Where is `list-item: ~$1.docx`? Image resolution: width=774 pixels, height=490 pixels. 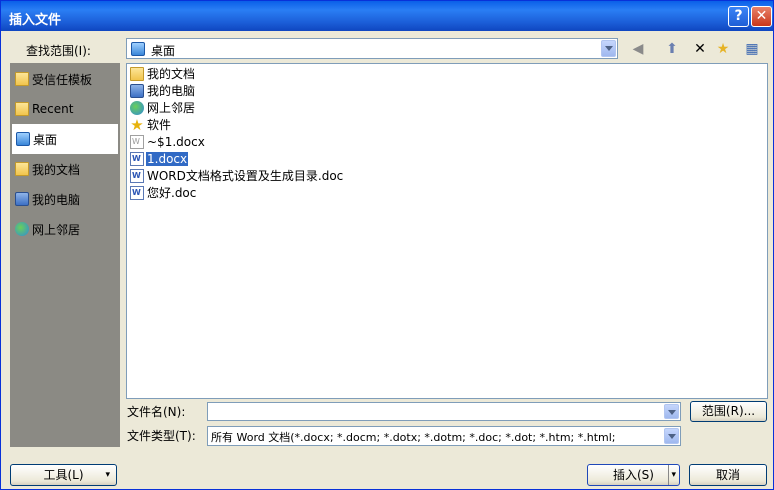
list-item: ~$1.docx is located at coordinates (168, 141).